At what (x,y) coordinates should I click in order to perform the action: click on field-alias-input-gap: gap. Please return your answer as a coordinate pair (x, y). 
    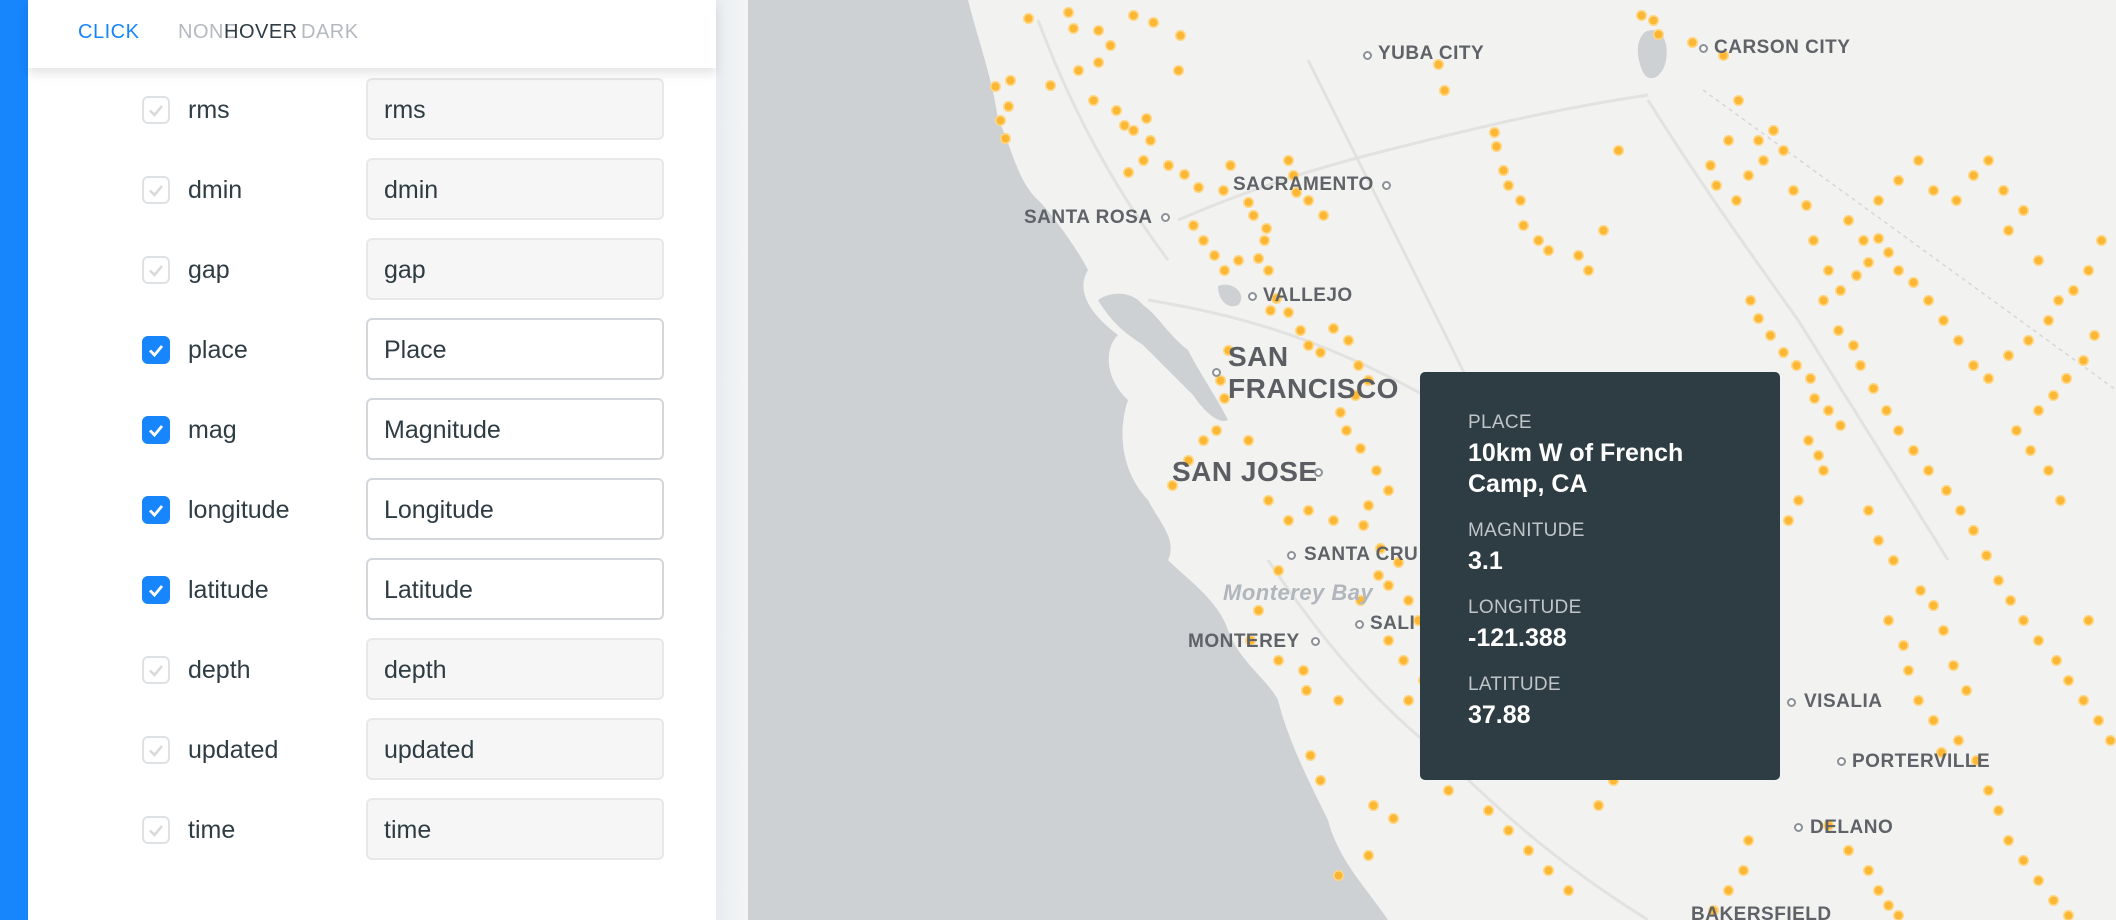
    Looking at the image, I should click on (515, 269).